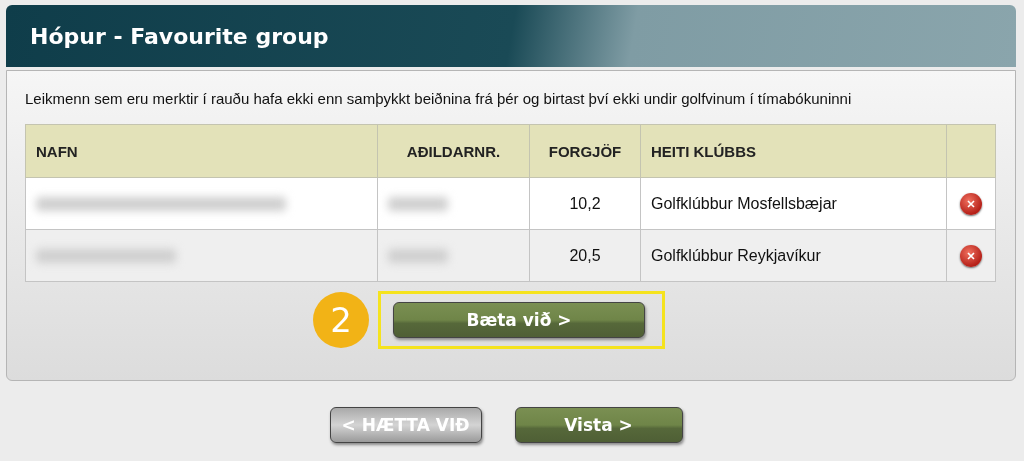  Describe the element at coordinates (585, 255) in the screenshot. I see `table-cell: 20,5` at that location.